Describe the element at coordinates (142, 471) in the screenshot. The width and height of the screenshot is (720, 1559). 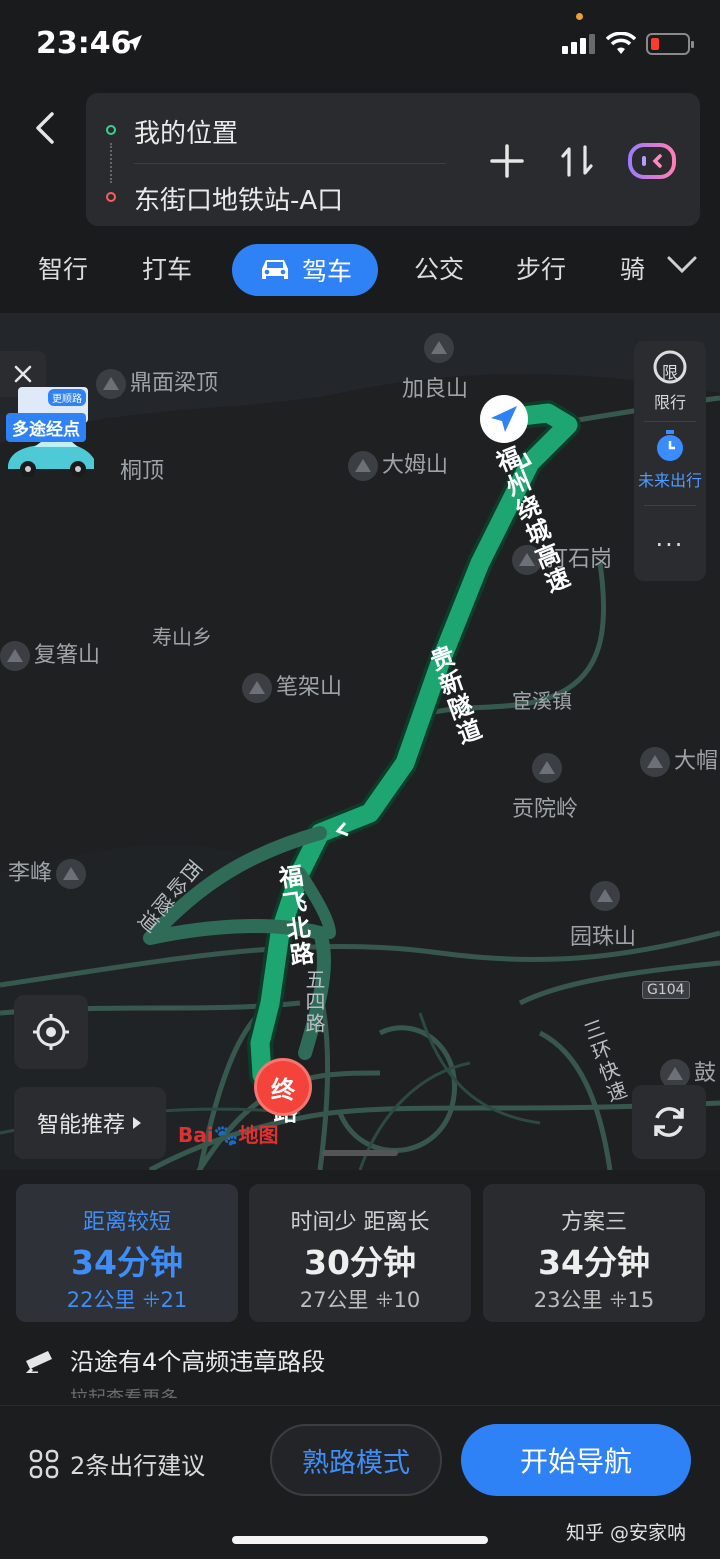
I see `map-place: 桐顶` at that location.